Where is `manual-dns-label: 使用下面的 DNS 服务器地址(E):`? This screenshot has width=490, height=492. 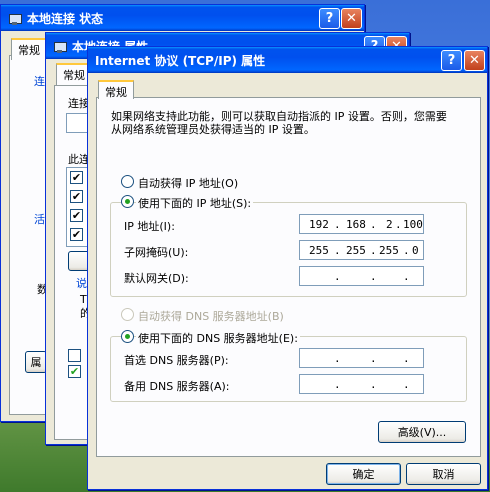 manual-dns-label: 使用下面的 DNS 服务器地址(E): is located at coordinates (218, 338).